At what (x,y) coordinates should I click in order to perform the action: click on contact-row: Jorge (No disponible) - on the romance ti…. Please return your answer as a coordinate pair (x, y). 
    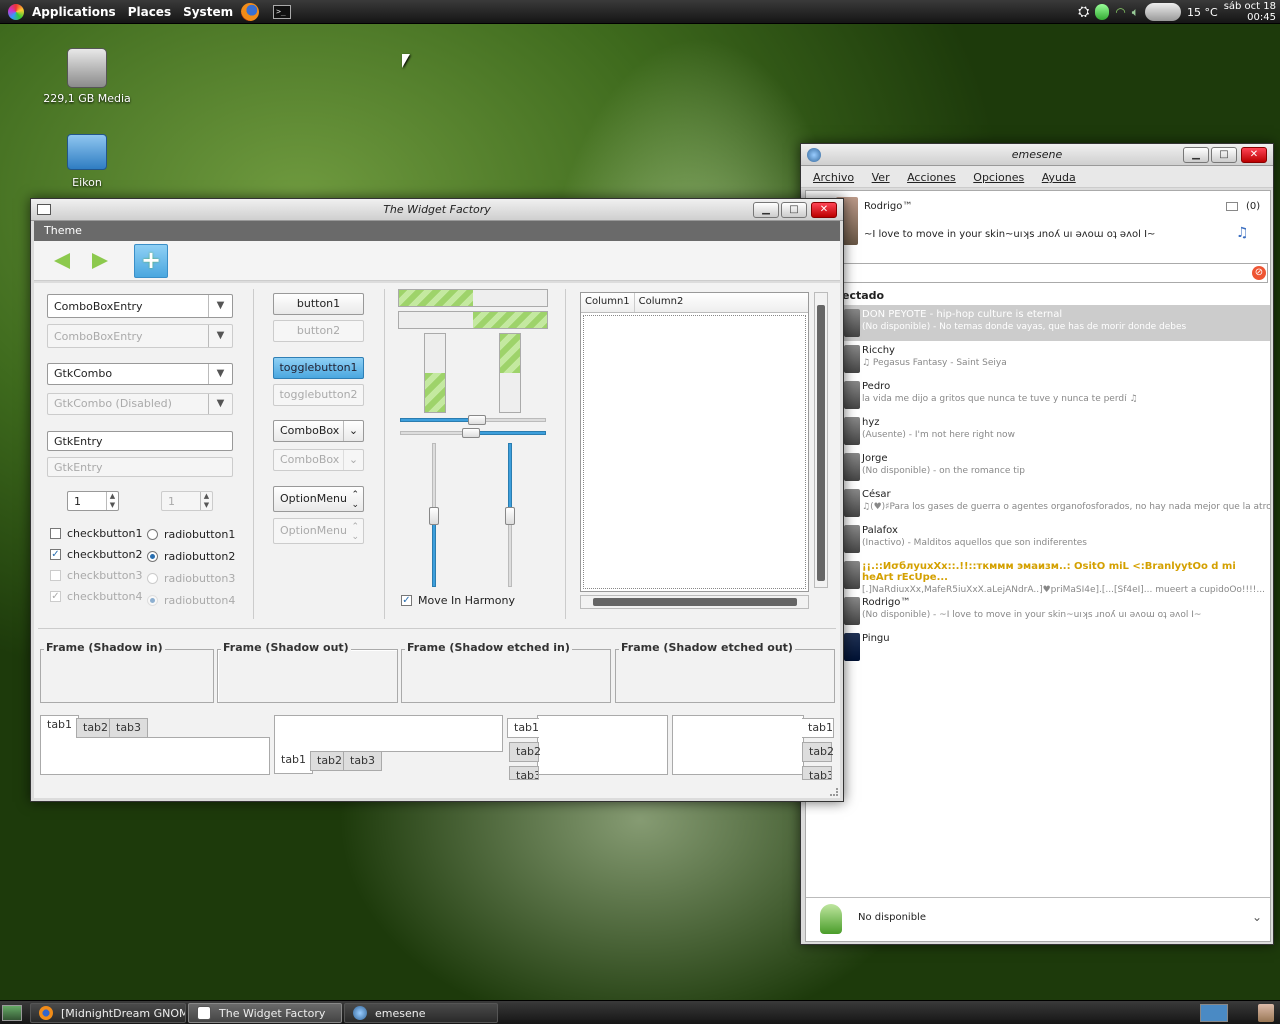
    Looking at the image, I should click on (1038, 467).